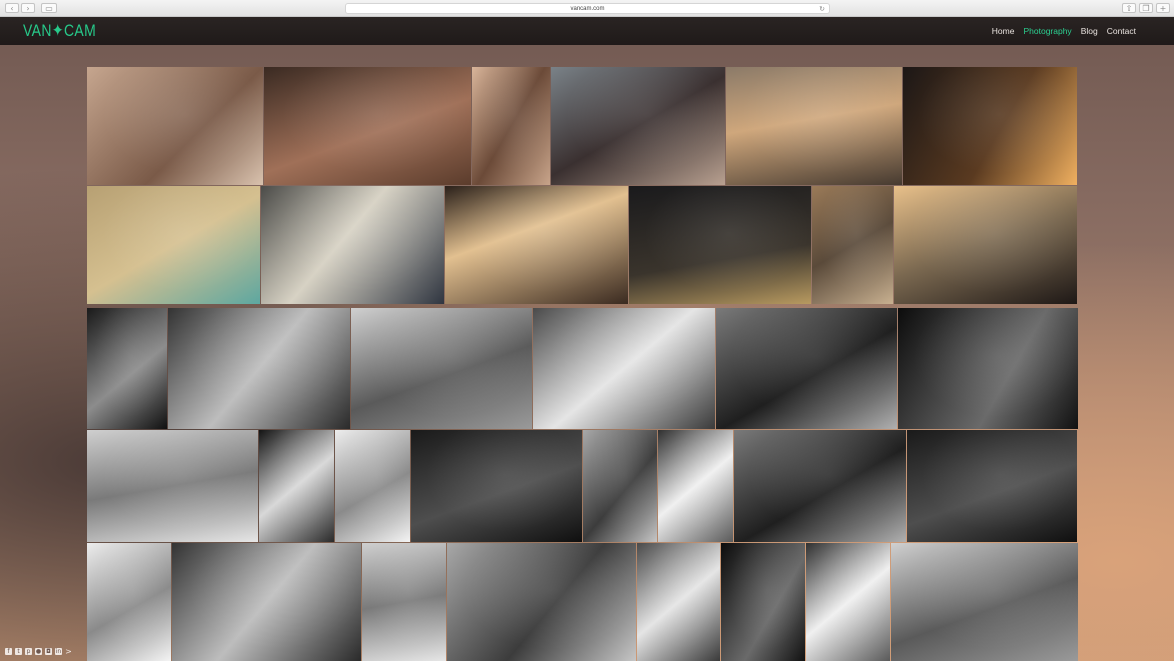 The image size is (1174, 661). I want to click on social-links: f t p ● ◘ in >, so click(38, 652).